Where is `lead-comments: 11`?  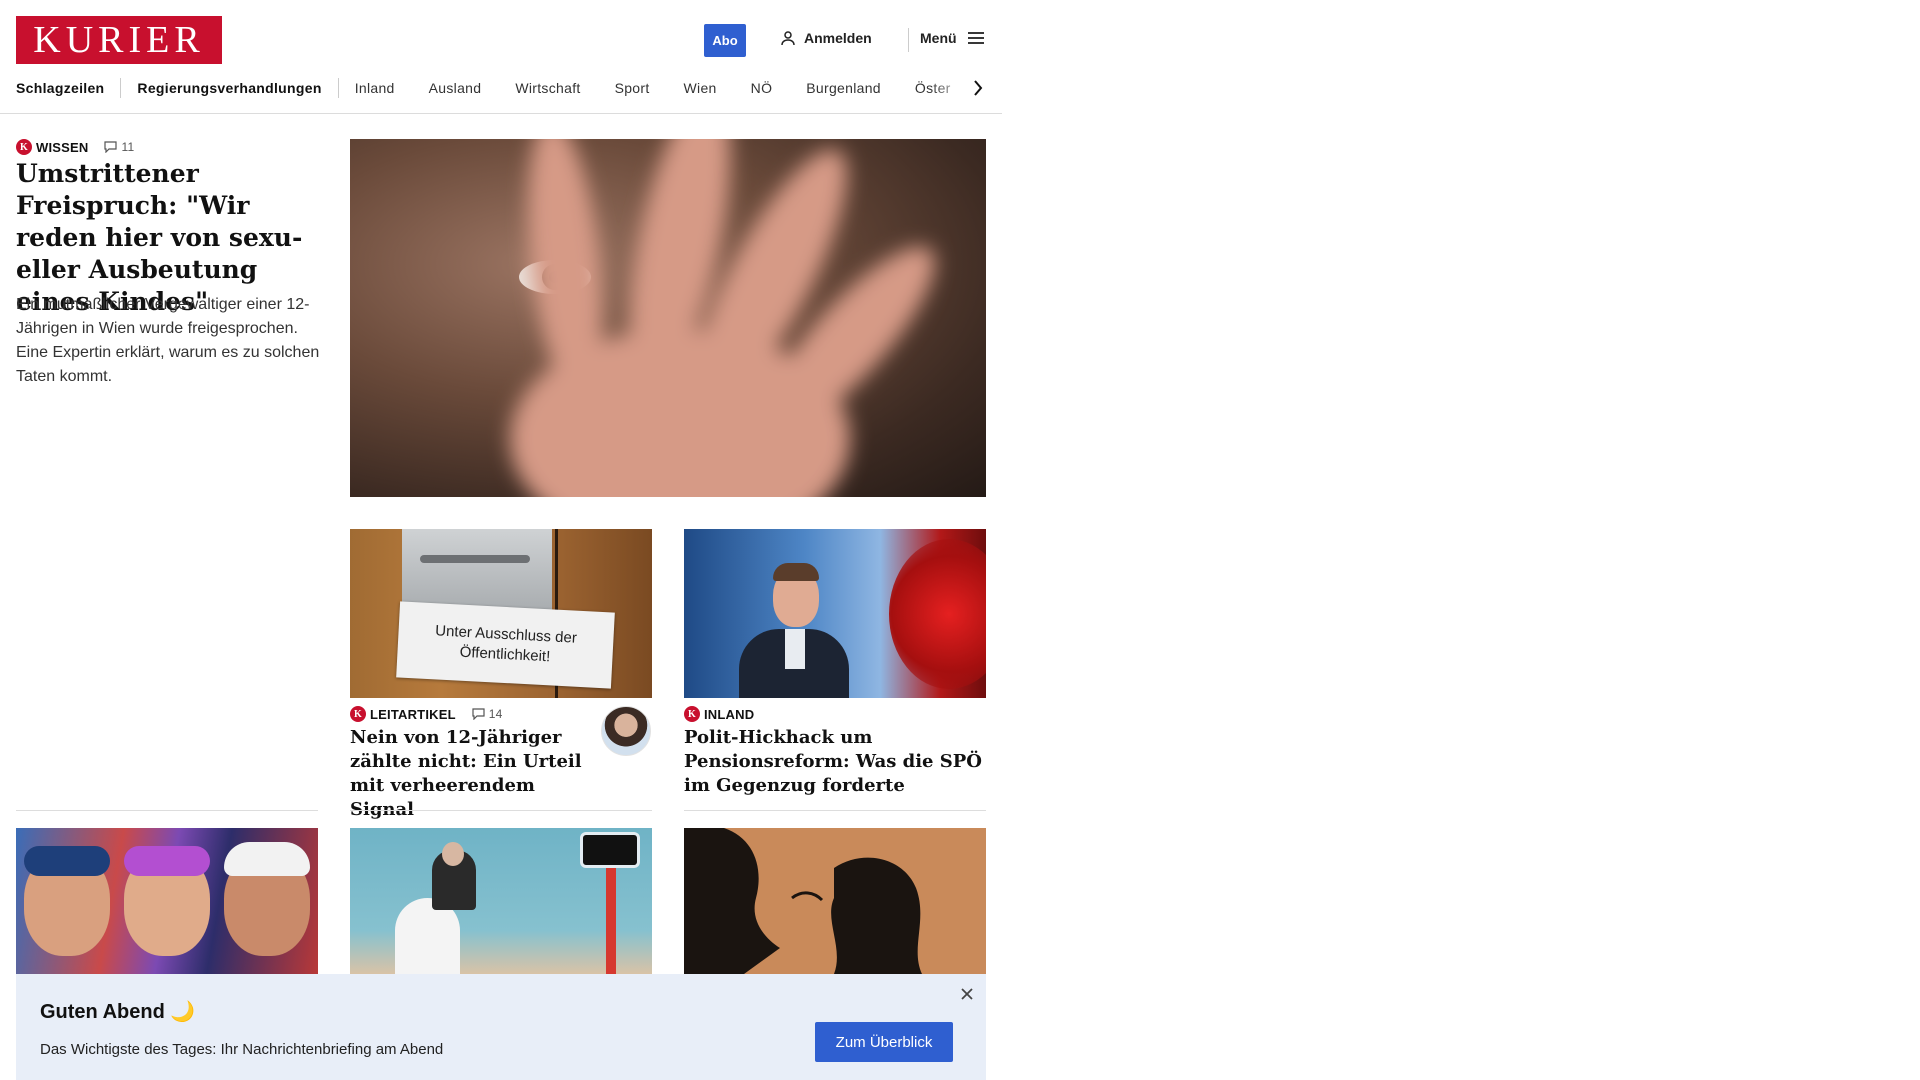 lead-comments: 11 is located at coordinates (119, 147).